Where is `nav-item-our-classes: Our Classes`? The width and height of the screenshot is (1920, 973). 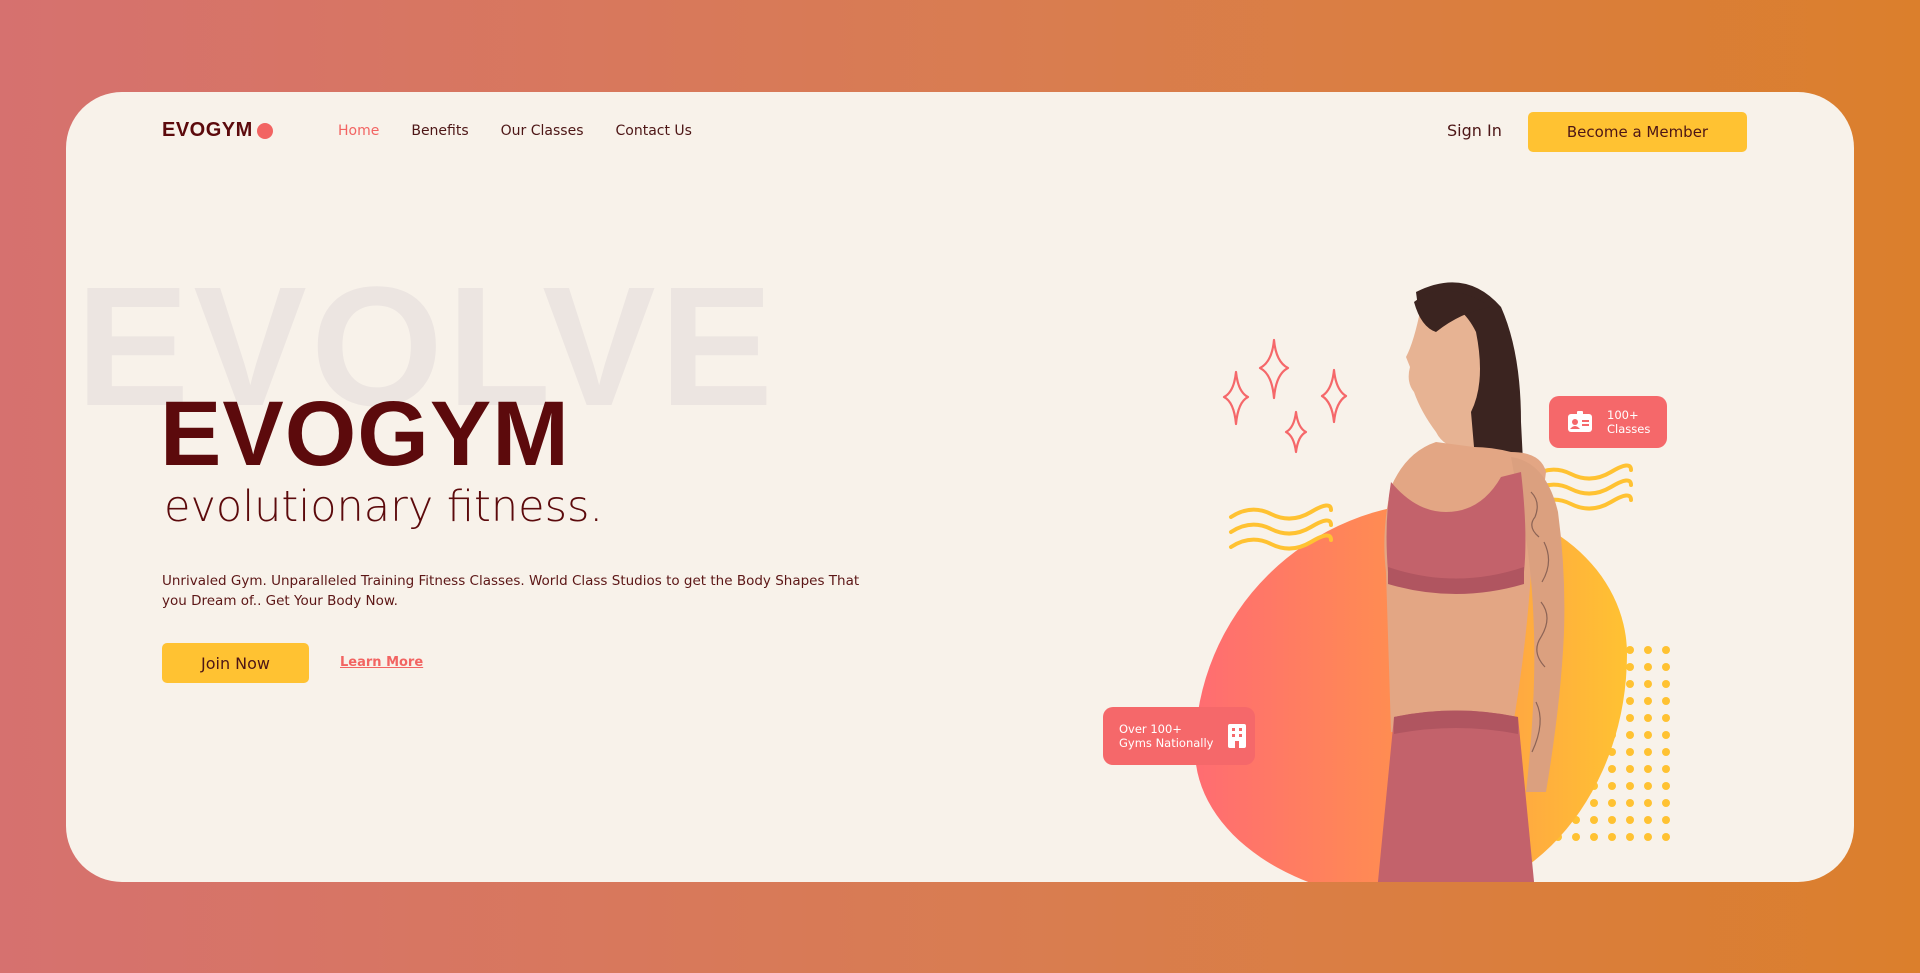 nav-item-our-classes: Our Classes is located at coordinates (542, 131).